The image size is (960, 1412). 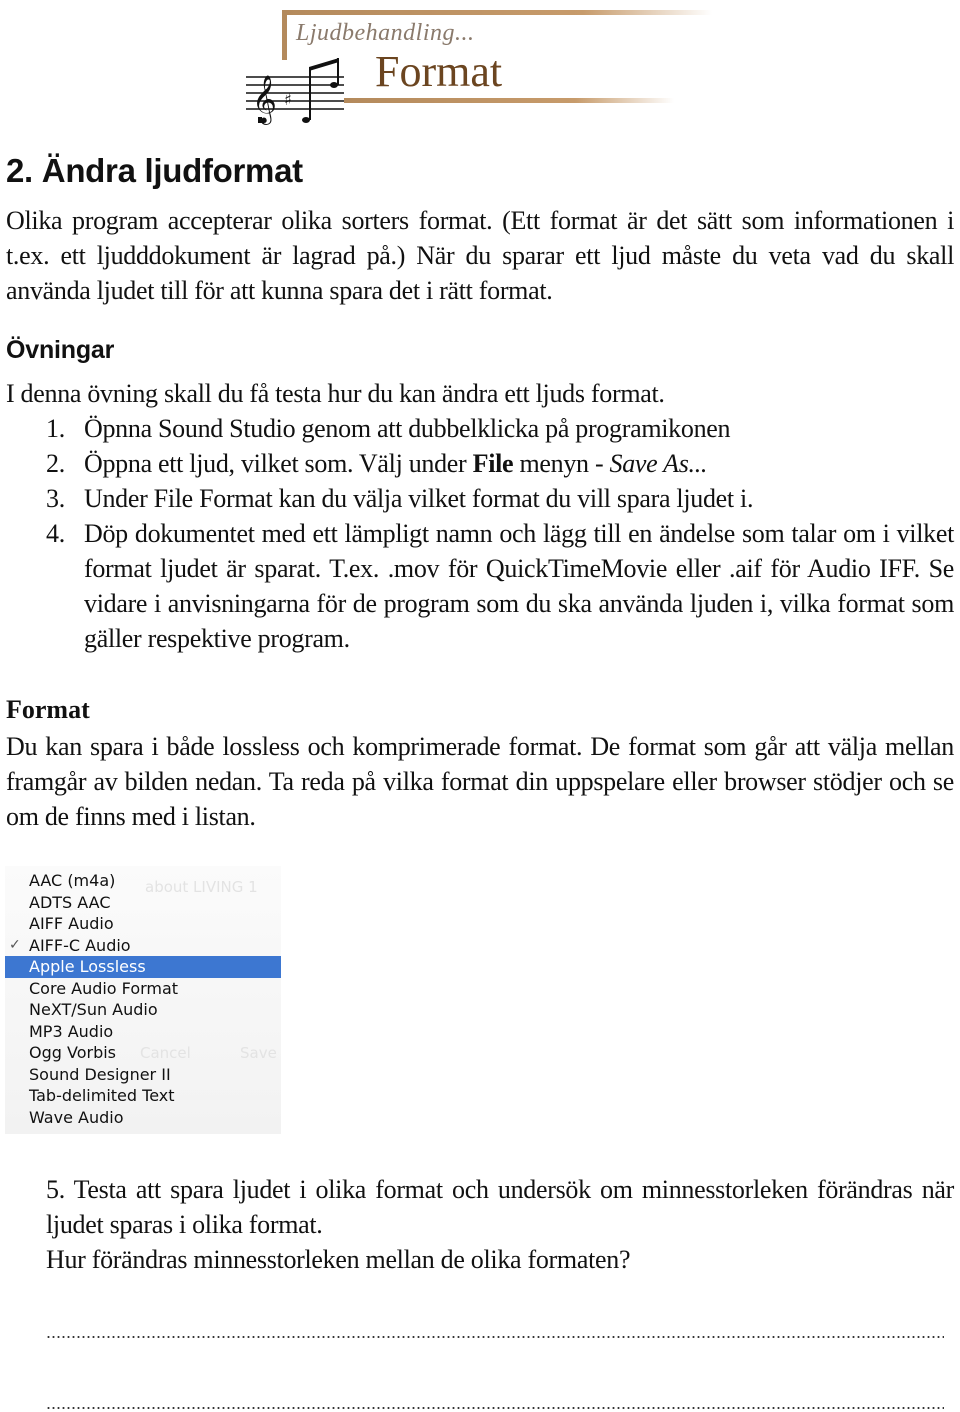 What do you see at coordinates (143, 924) in the screenshot?
I see `menu-item: AIFF Audio` at bounding box center [143, 924].